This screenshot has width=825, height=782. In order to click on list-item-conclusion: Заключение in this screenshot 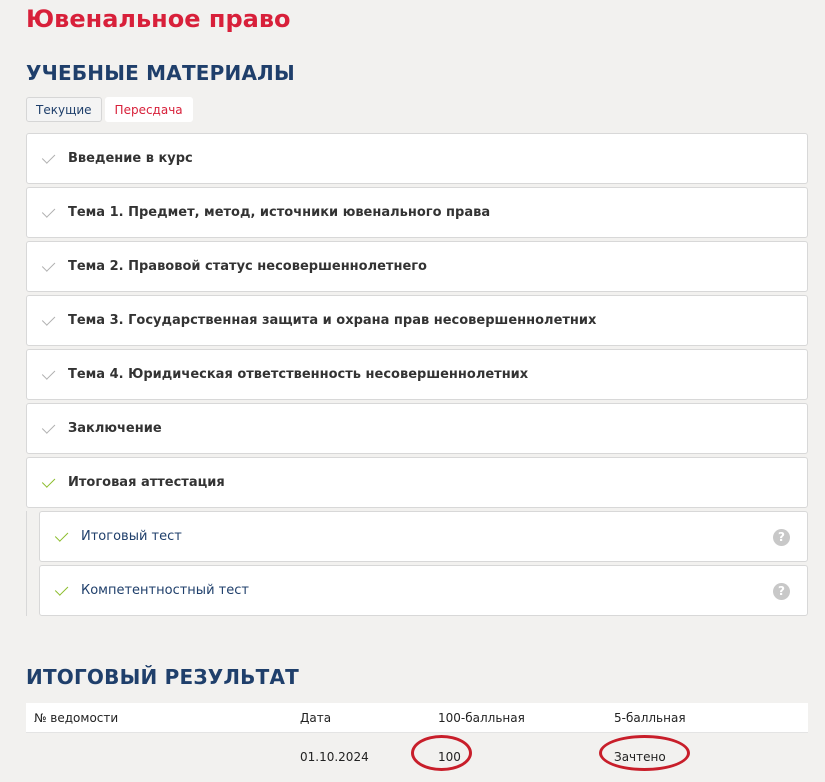, I will do `click(417, 428)`.